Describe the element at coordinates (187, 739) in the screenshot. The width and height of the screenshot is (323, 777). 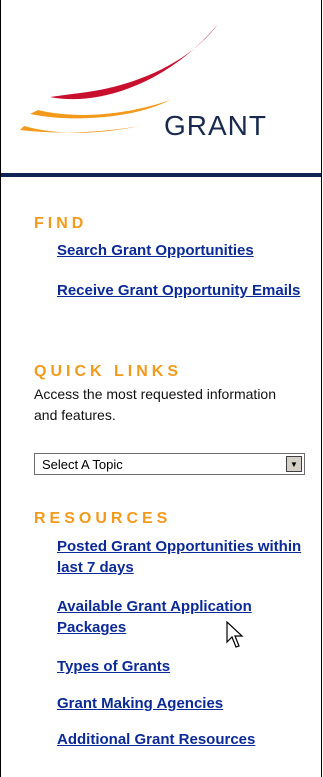
I see `additional-grant-resources-link: Additional Grant Resources` at that location.